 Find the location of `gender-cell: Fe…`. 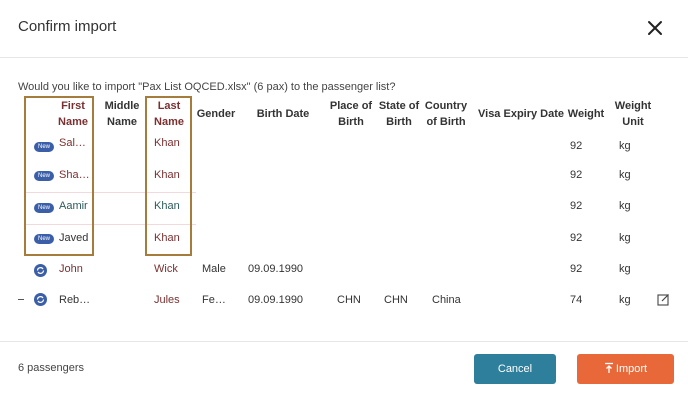

gender-cell: Fe… is located at coordinates (214, 300).